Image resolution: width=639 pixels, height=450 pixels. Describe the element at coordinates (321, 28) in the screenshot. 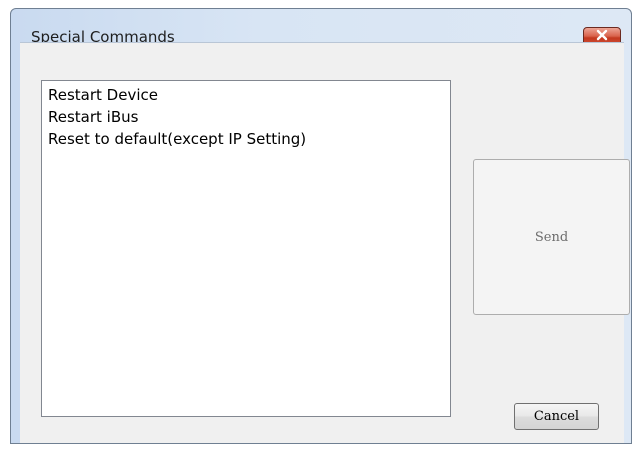

I see `dialog-titlebar: Special Commands` at that location.